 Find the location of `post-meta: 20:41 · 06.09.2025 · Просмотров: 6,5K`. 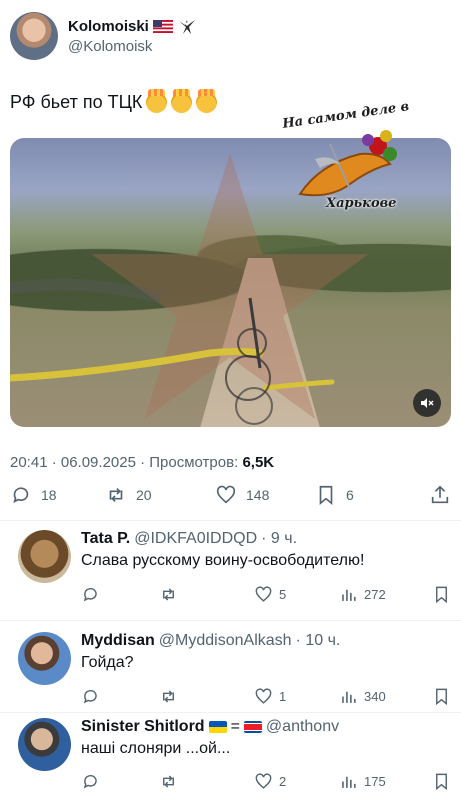

post-meta: 20:41 · 06.09.2025 · Просмотров: 6,5K is located at coordinates (142, 462).